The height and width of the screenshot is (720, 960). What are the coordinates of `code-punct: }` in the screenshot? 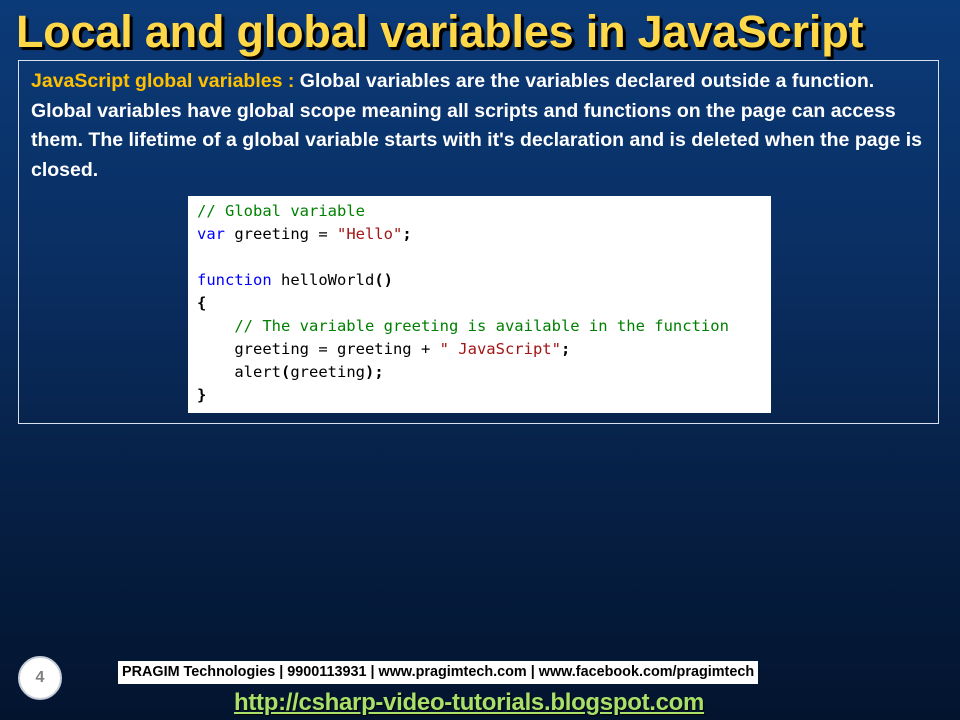 It's located at (202, 395).